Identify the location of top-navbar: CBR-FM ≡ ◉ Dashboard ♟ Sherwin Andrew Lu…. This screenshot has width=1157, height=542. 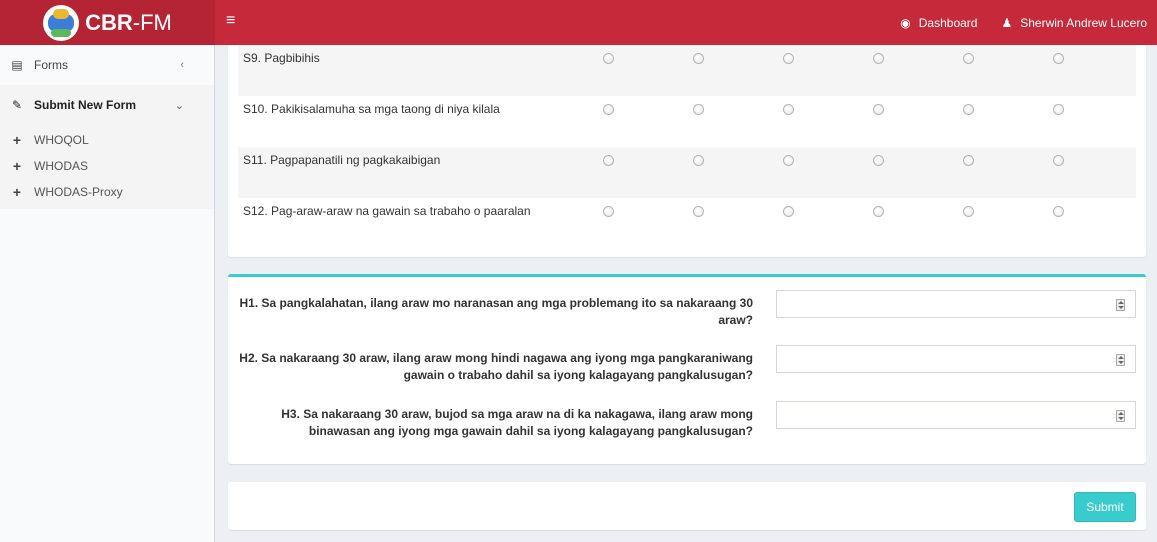
(578, 22).